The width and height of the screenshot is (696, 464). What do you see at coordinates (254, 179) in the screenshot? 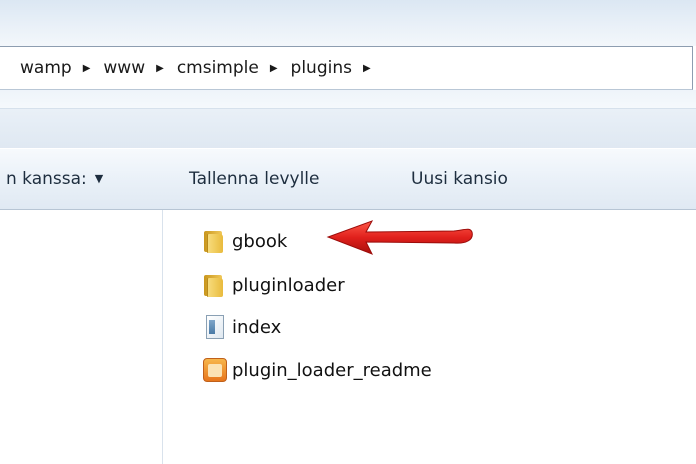
I see `save-to-disk-button: Tallenna levylle` at bounding box center [254, 179].